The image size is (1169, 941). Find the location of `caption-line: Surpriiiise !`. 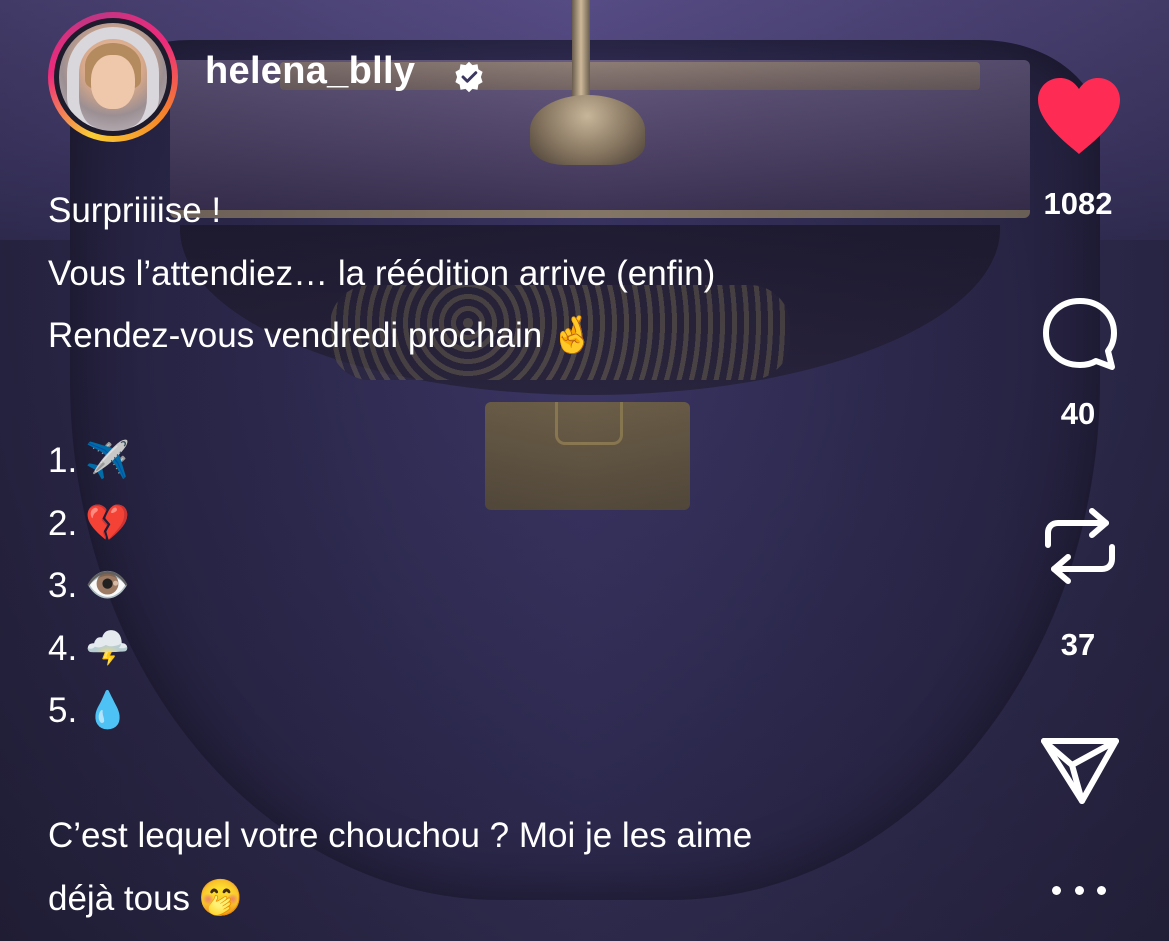

caption-line: Surpriiiise ! is located at coordinates (135, 210).